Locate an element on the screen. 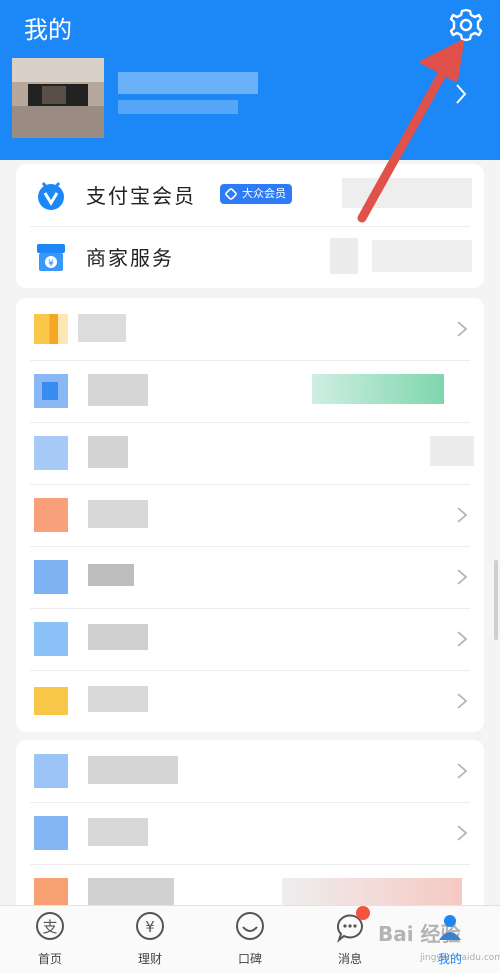 This screenshot has width=500, height=973. unread-dot is located at coordinates (363, 913).